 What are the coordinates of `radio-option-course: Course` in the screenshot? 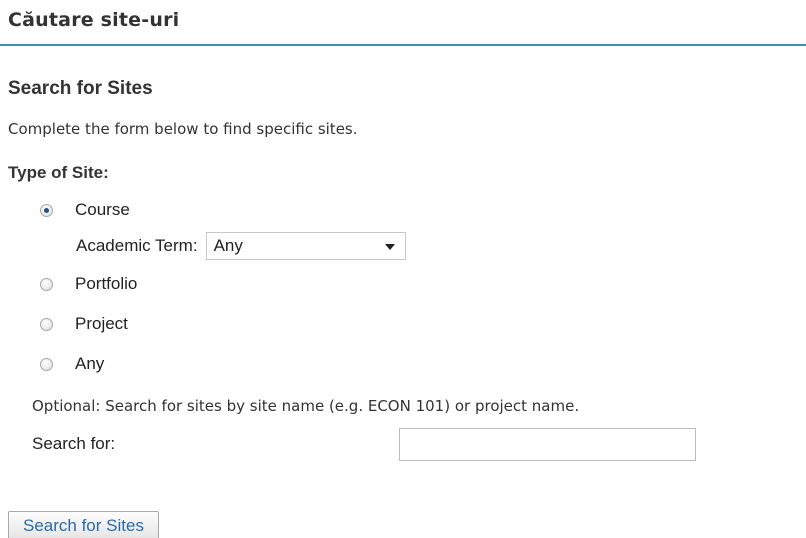 It's located at (85, 210).